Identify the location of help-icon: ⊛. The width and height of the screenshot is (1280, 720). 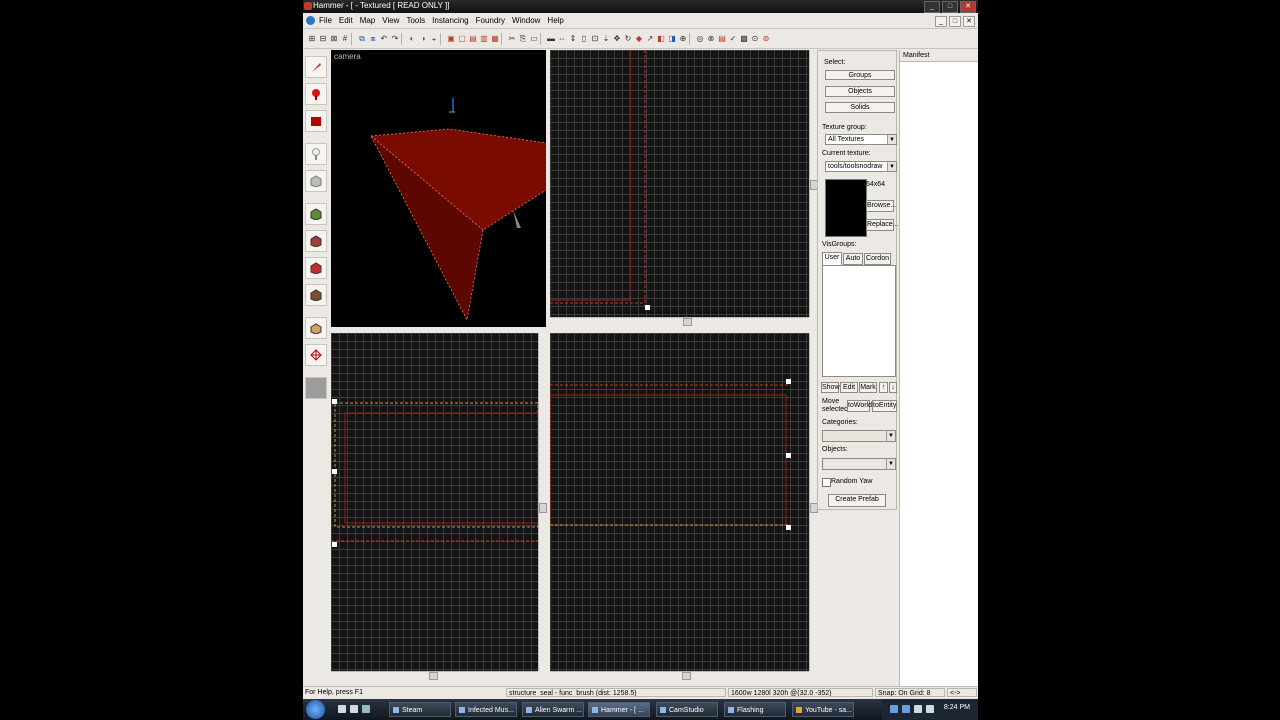
(766, 39).